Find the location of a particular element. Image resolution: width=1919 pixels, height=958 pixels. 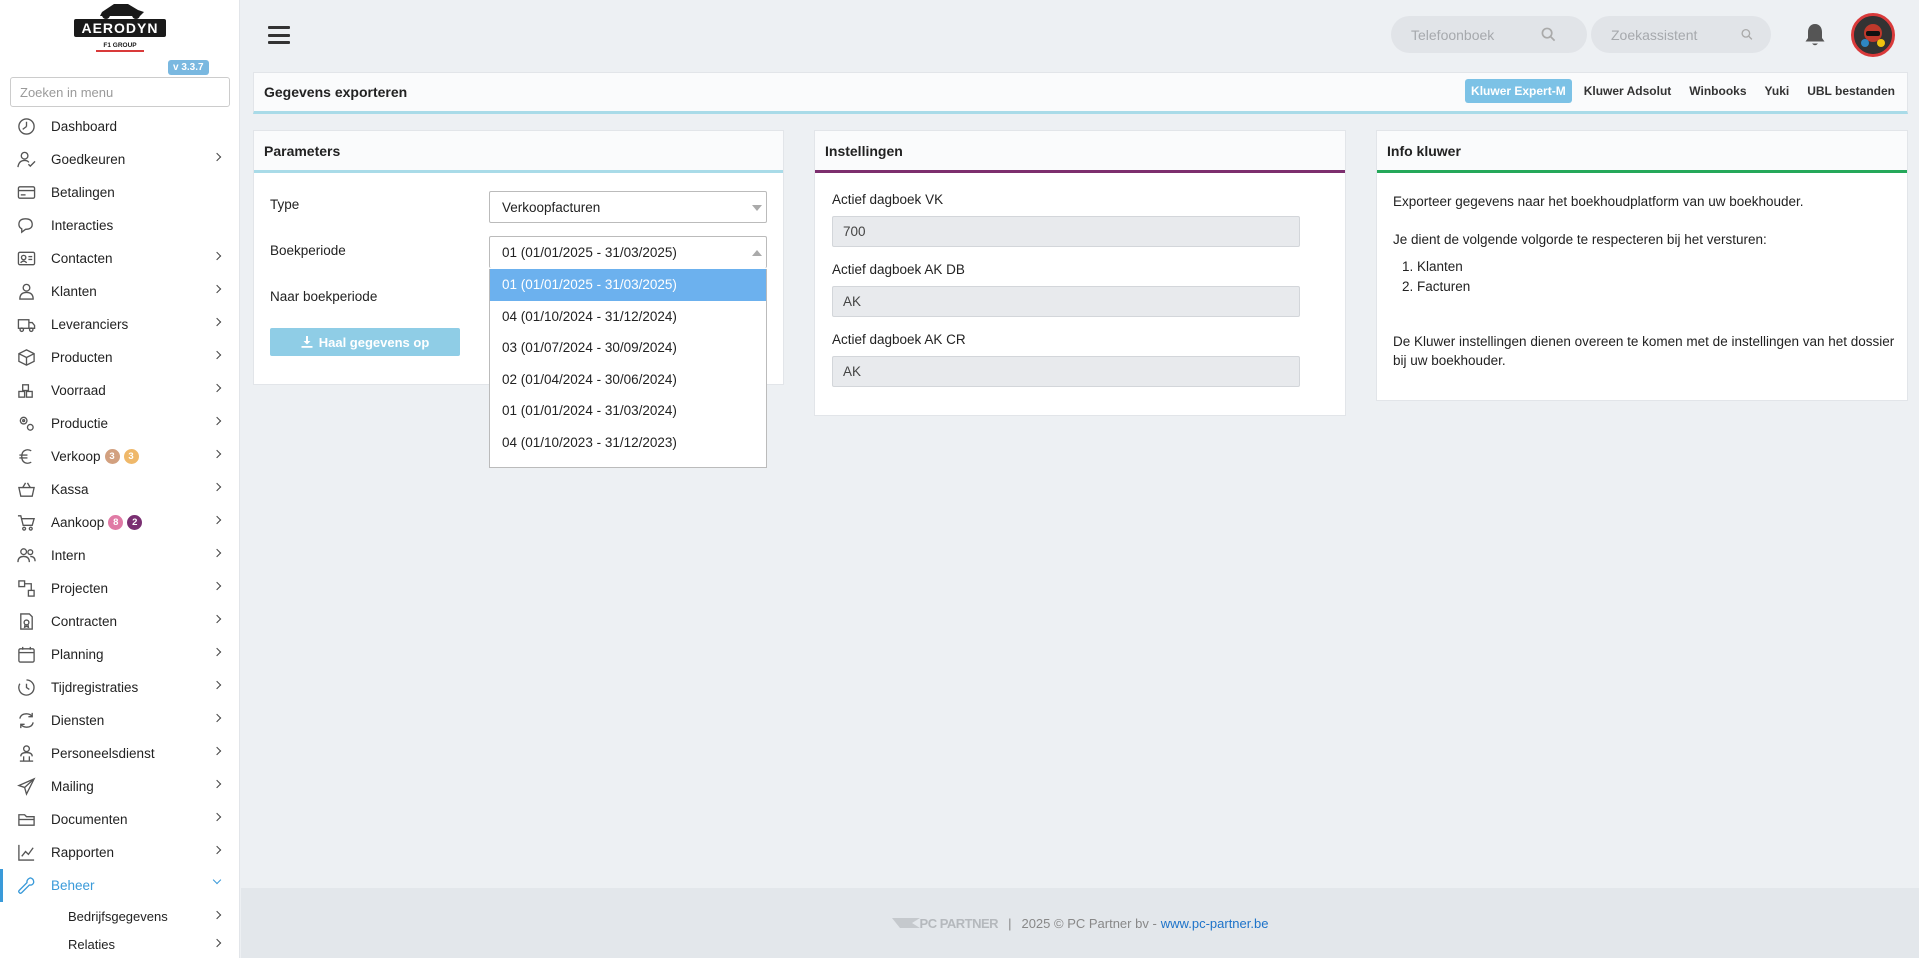

sidebar-item-projecten: Projecten is located at coordinates (119, 588).